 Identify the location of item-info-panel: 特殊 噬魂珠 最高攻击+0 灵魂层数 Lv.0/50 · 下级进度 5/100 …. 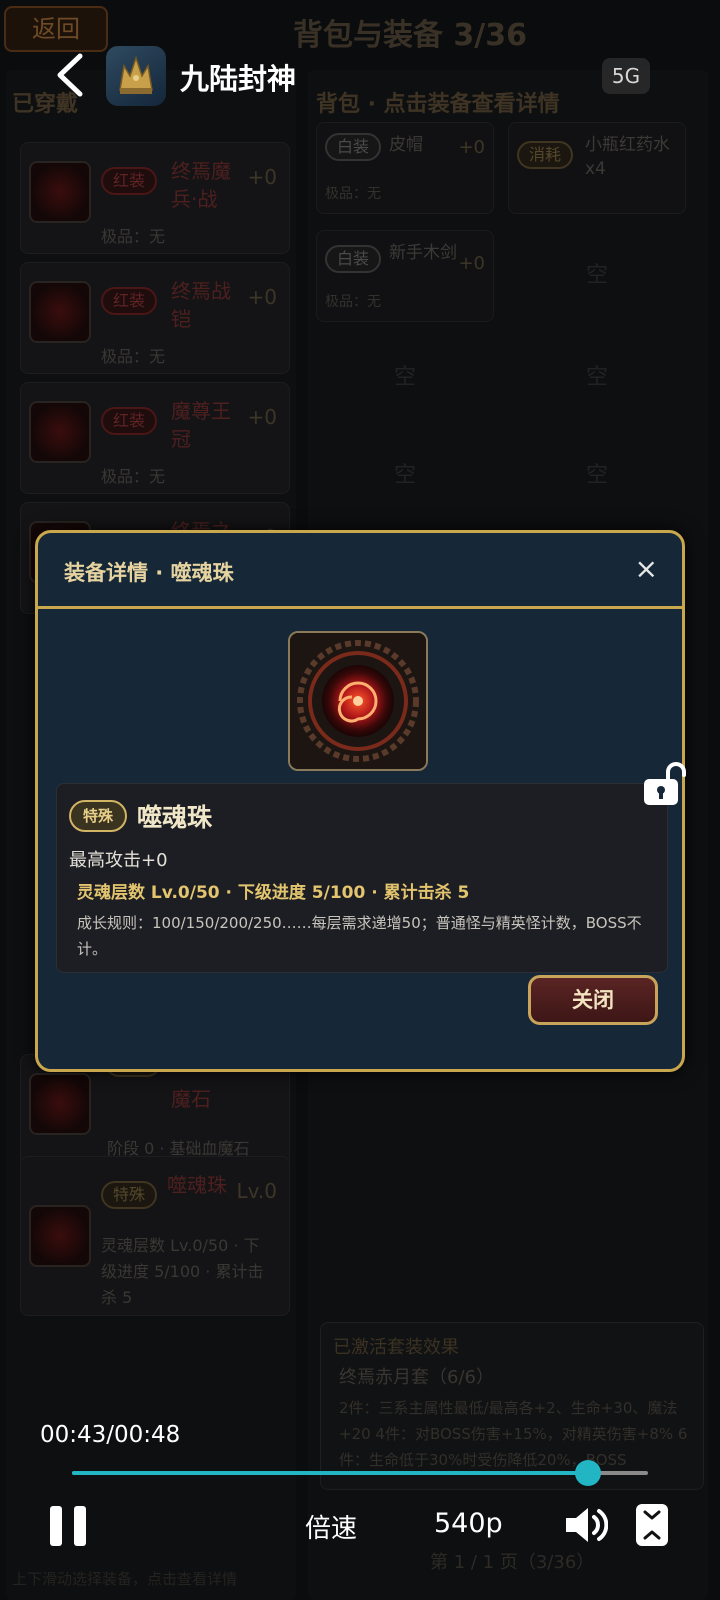
(362, 878).